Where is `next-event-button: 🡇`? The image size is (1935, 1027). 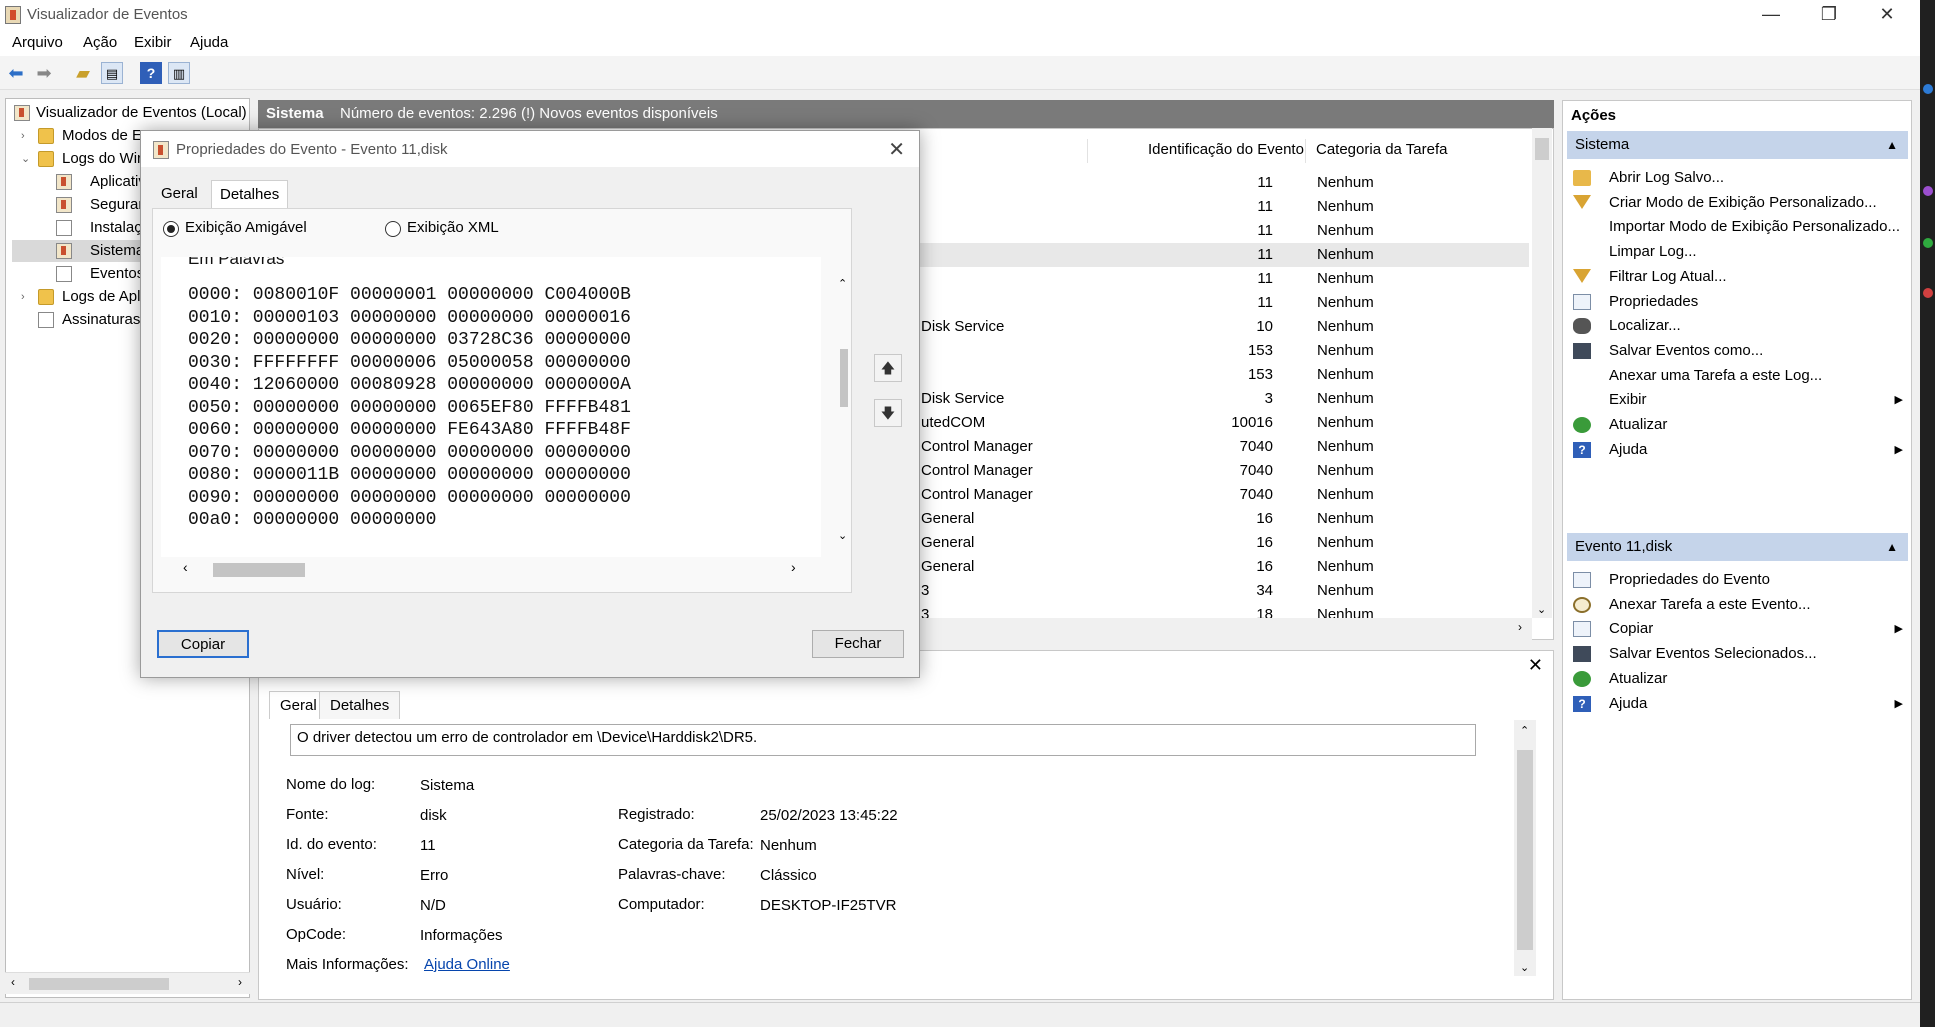
next-event-button: 🡇 is located at coordinates (888, 413).